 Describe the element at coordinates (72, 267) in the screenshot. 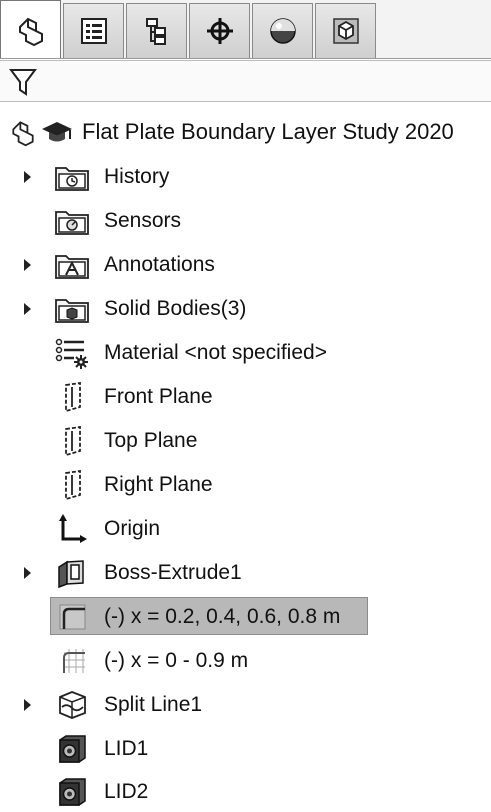

I see `annotations-folder-icon` at that location.